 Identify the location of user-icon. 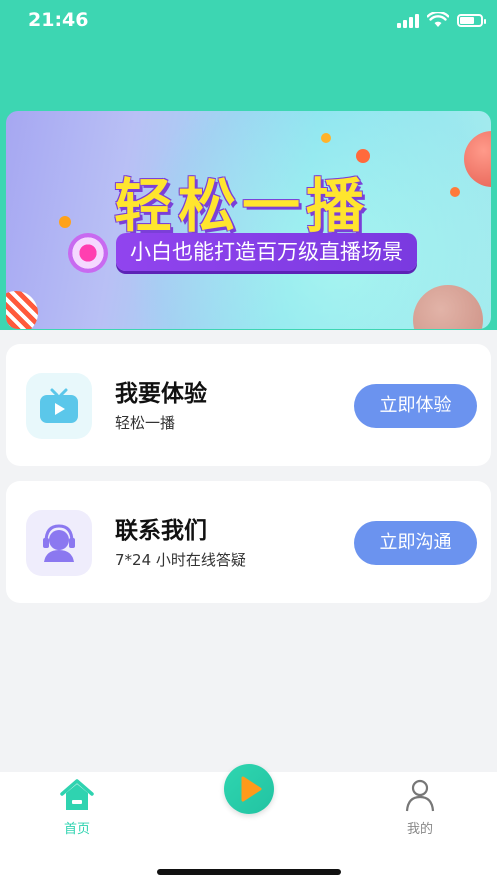
(420, 795).